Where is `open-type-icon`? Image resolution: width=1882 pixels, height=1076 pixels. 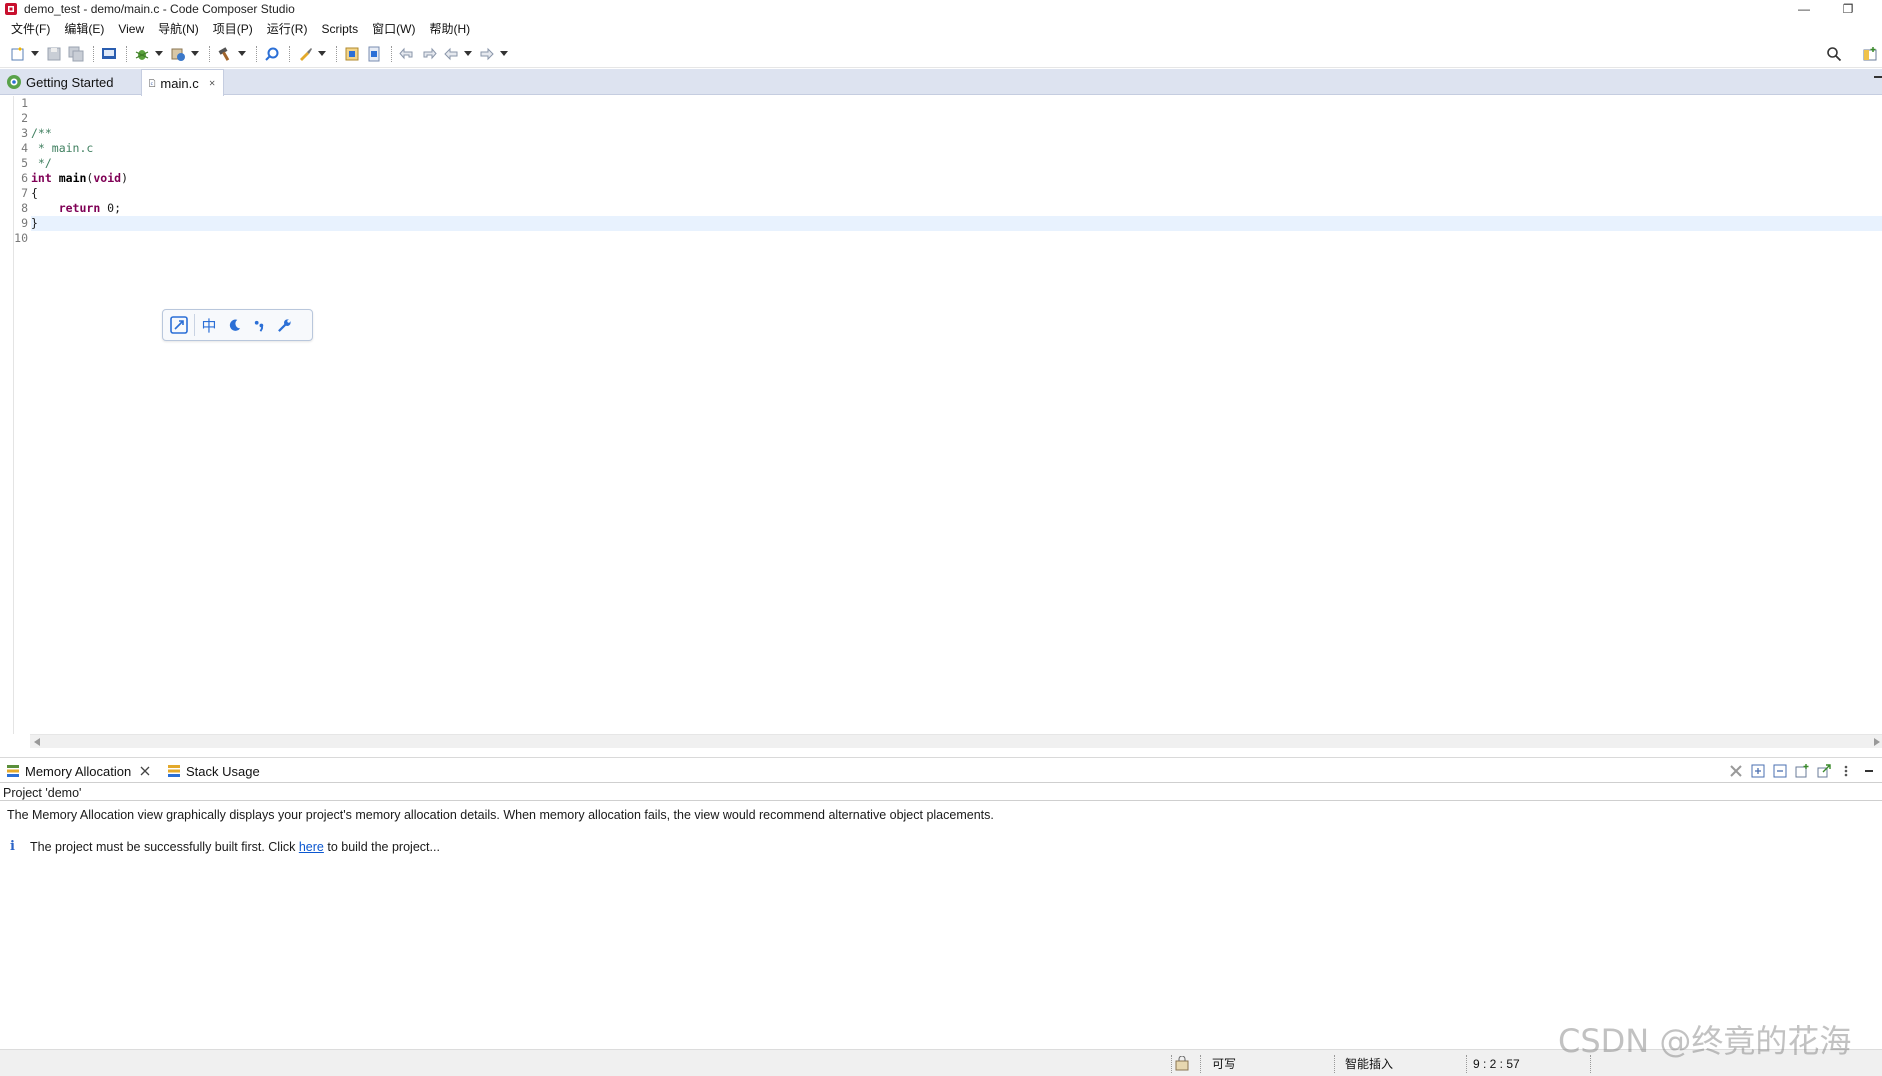
open-type-icon is located at coordinates (352, 54).